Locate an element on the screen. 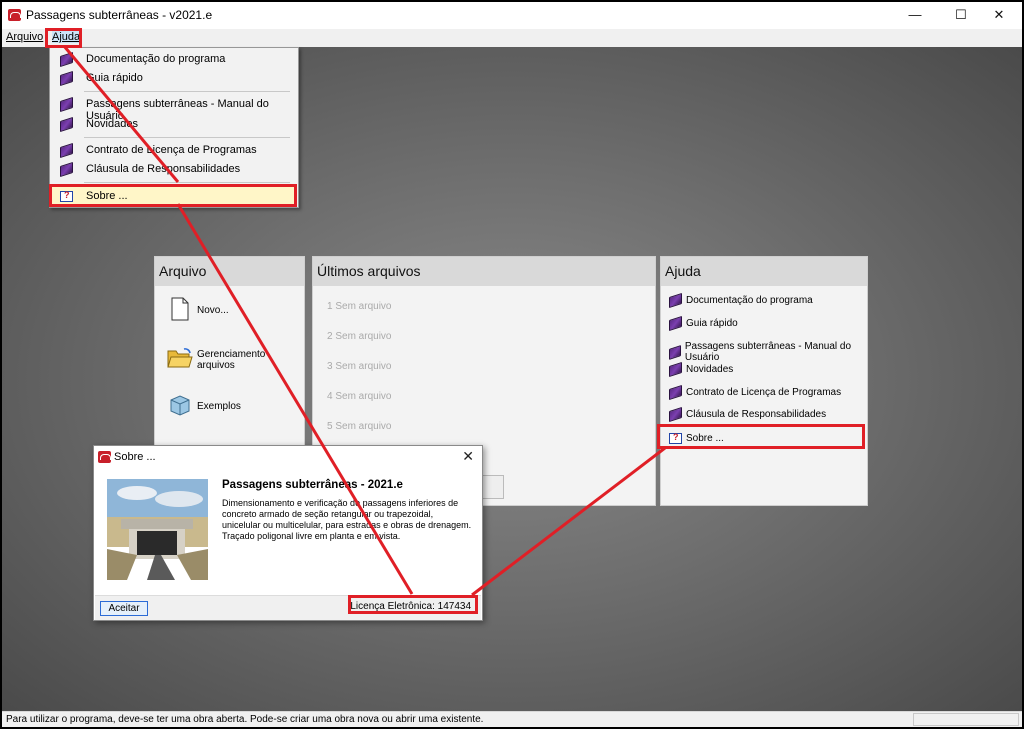  dropdown-item-docs: Documentação do programa is located at coordinates (155, 59).